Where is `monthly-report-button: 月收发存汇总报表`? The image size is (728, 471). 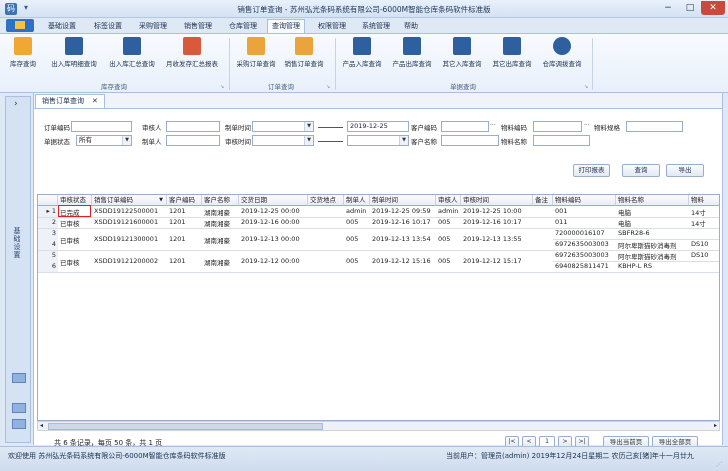
monthly-report-button: 月收发存汇总报表 is located at coordinates (192, 57).